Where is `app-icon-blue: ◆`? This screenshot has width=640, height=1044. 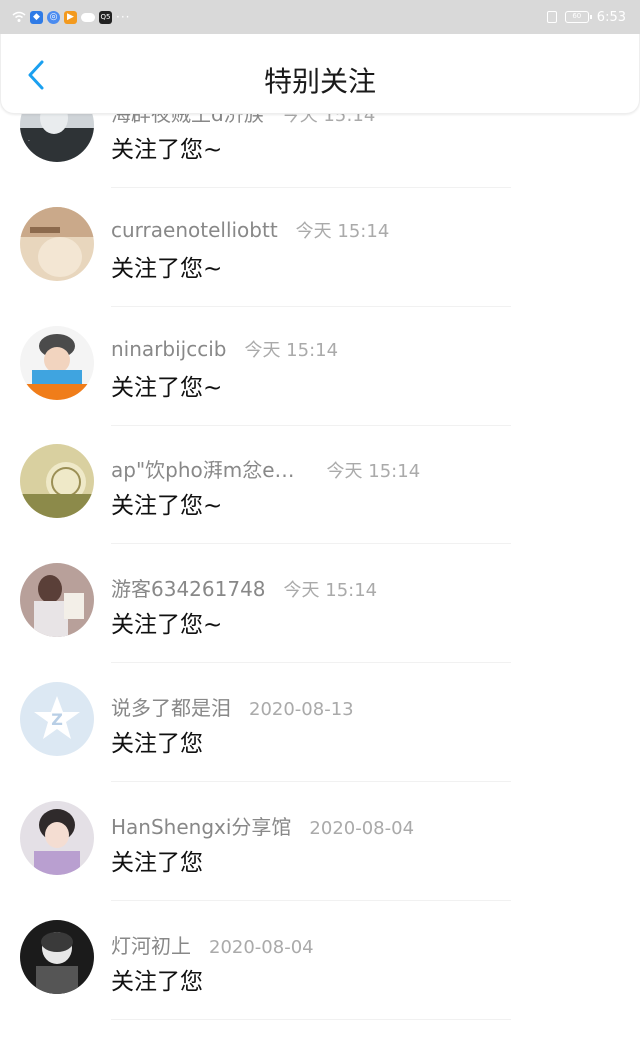 app-icon-blue: ◆ is located at coordinates (36, 17).